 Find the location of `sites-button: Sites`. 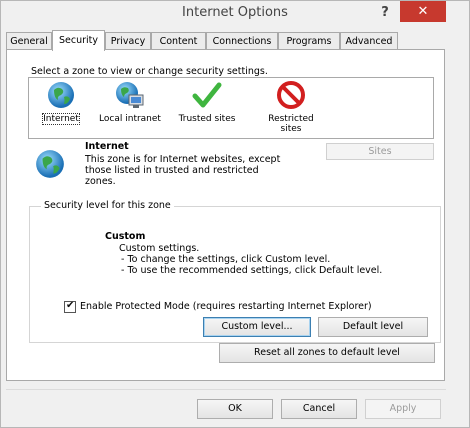

sites-button: Sites is located at coordinates (380, 151).